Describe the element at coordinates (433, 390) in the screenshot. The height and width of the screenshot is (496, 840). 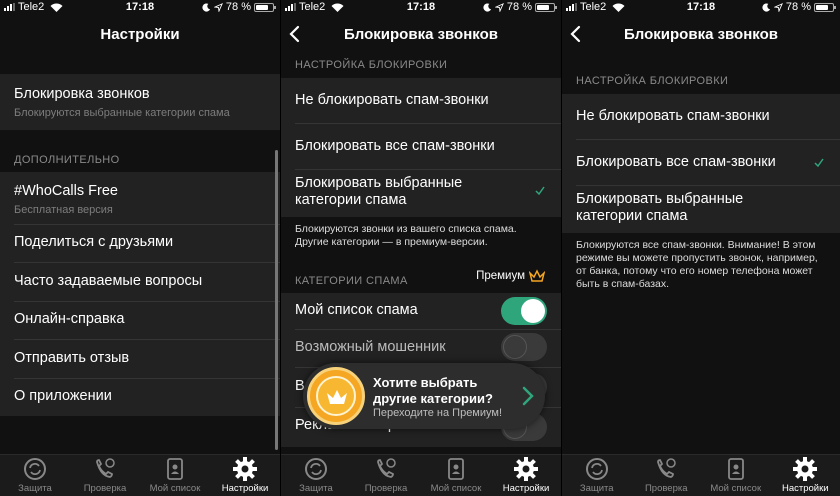
I see `popup-title: Хотите выбрать другие категории?` at that location.